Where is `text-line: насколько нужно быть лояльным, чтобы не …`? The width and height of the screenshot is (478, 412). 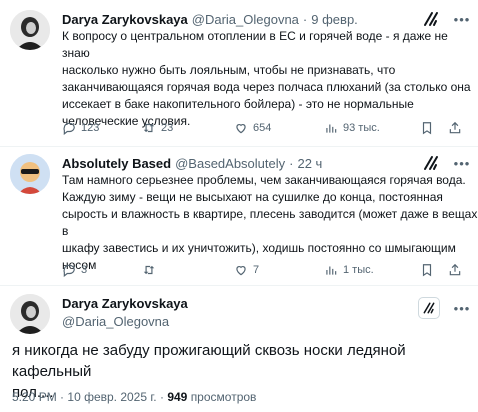 text-line: насколько нужно быть лояльным, чтобы не … is located at coordinates (229, 70).